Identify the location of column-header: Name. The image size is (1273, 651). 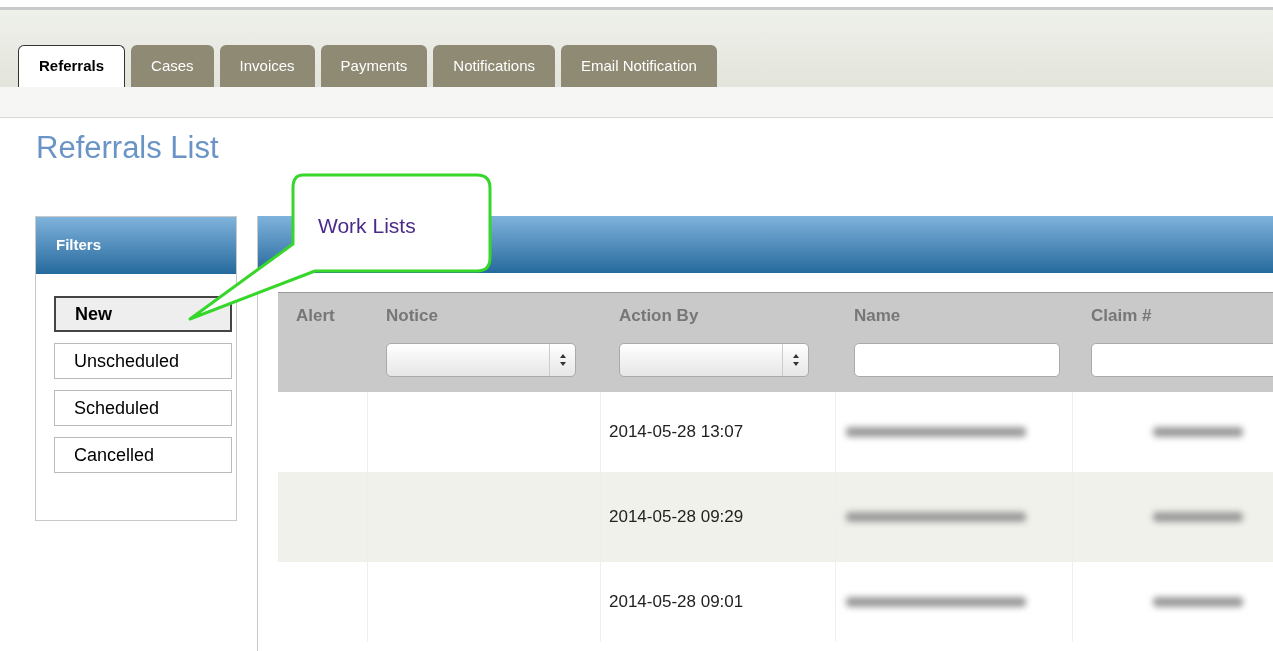
(878, 316).